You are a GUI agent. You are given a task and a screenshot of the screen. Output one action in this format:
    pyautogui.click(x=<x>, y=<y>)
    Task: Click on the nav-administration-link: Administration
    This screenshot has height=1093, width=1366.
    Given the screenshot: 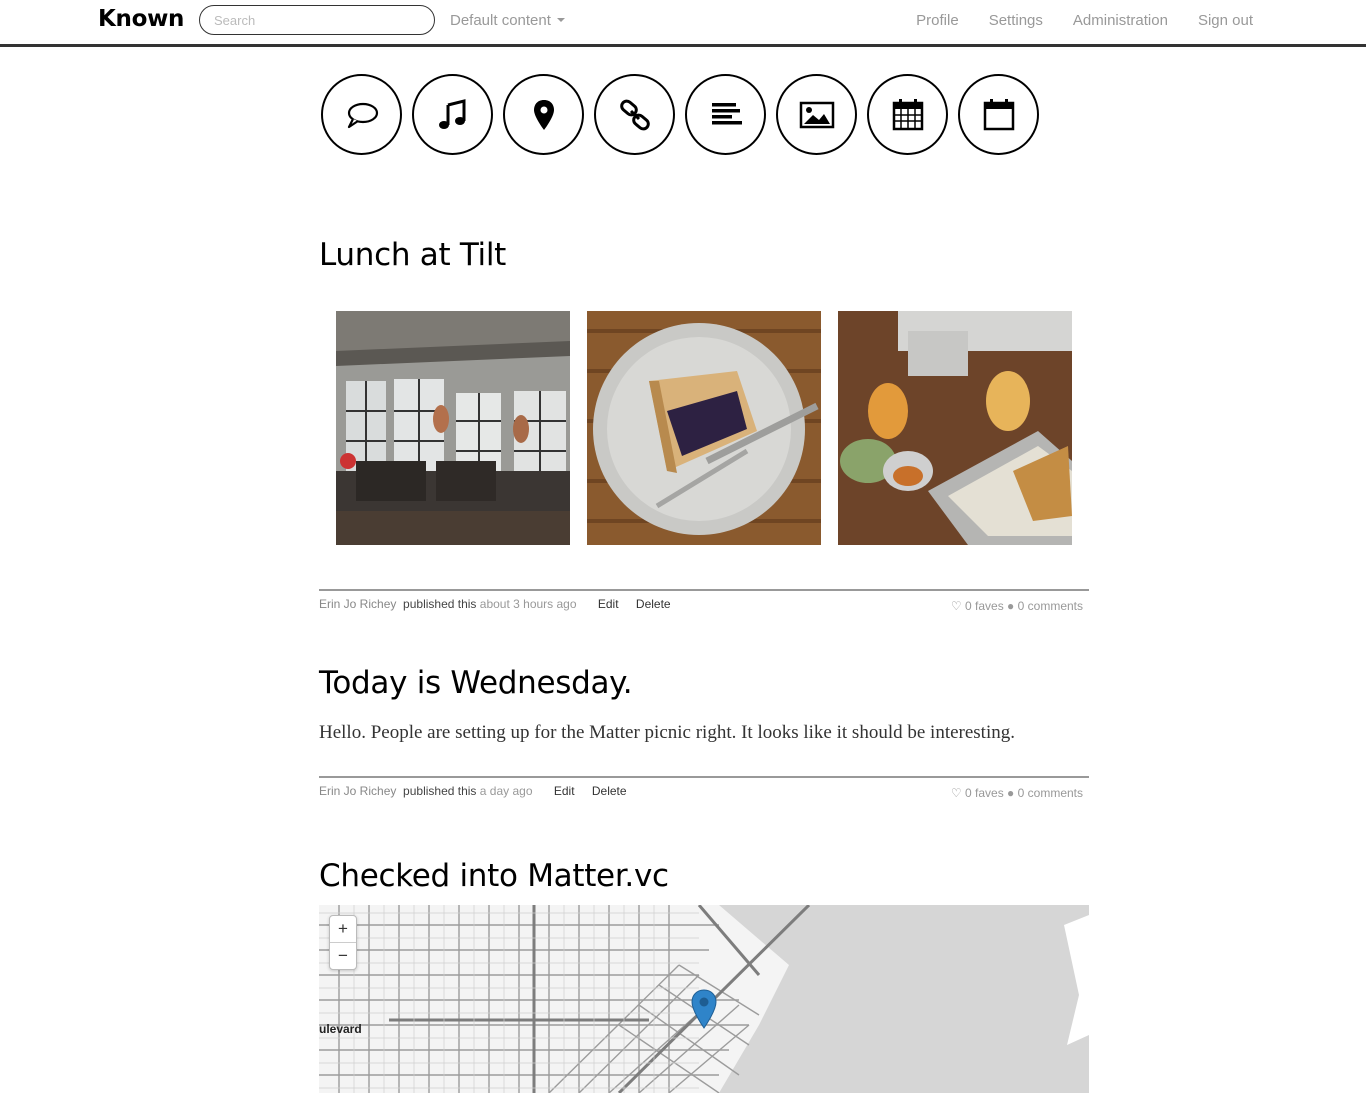 What is the action you would take?
    pyautogui.click(x=1120, y=20)
    